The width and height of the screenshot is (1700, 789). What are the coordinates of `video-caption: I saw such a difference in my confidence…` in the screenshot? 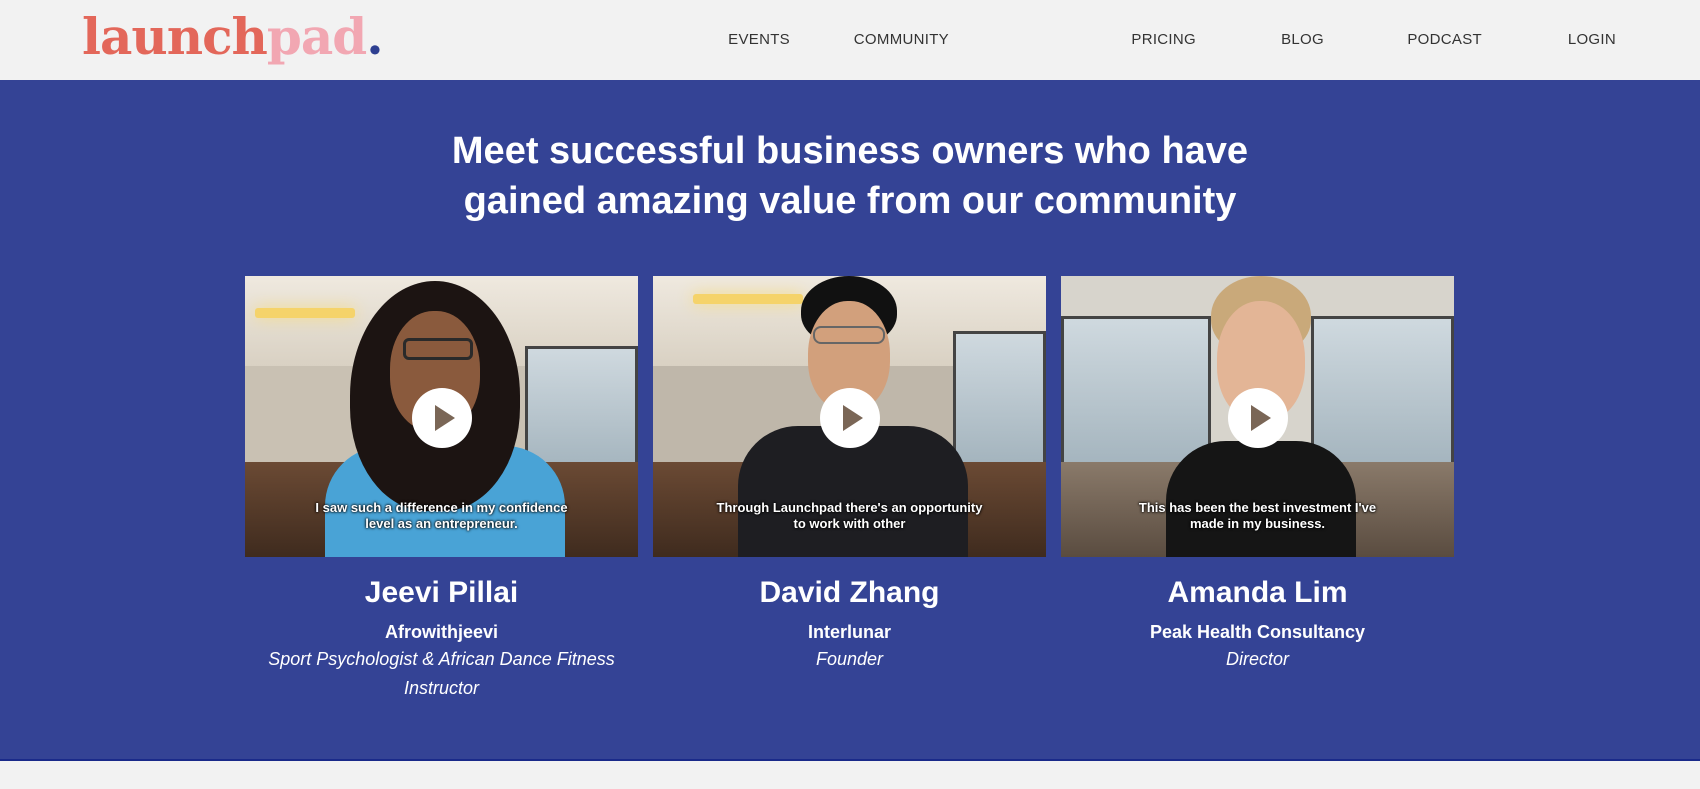 It's located at (441, 515).